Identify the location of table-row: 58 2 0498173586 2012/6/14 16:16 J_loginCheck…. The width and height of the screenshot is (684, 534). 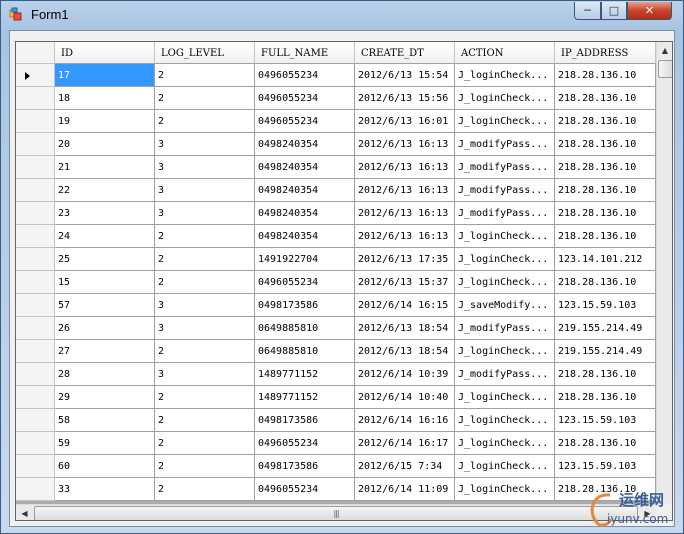
(336, 420).